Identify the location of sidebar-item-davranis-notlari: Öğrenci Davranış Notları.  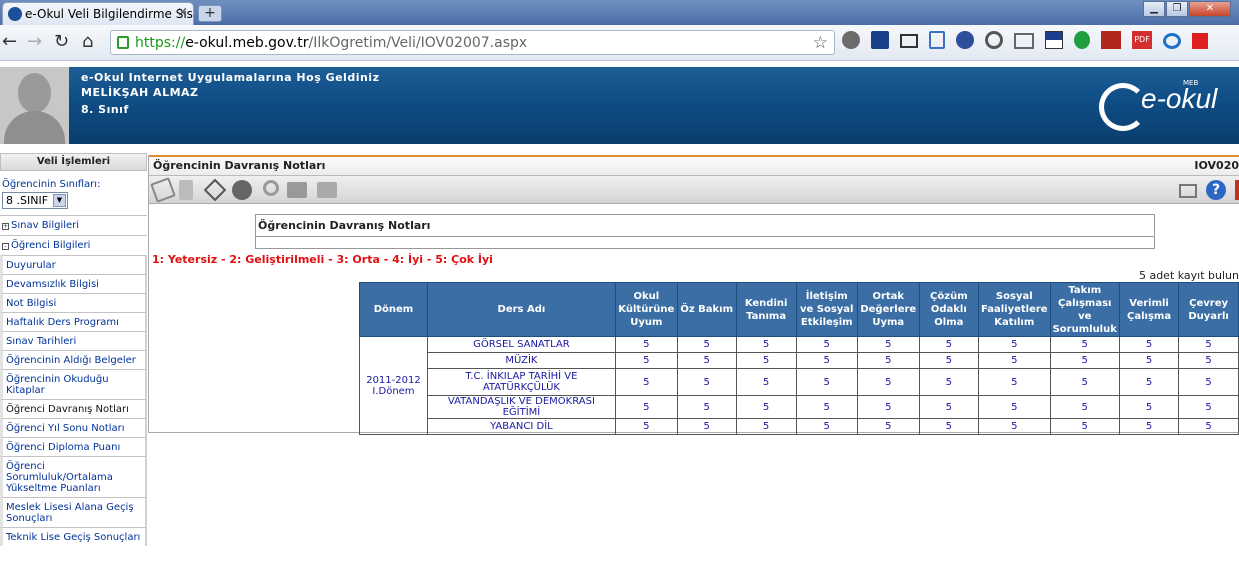
(73, 408).